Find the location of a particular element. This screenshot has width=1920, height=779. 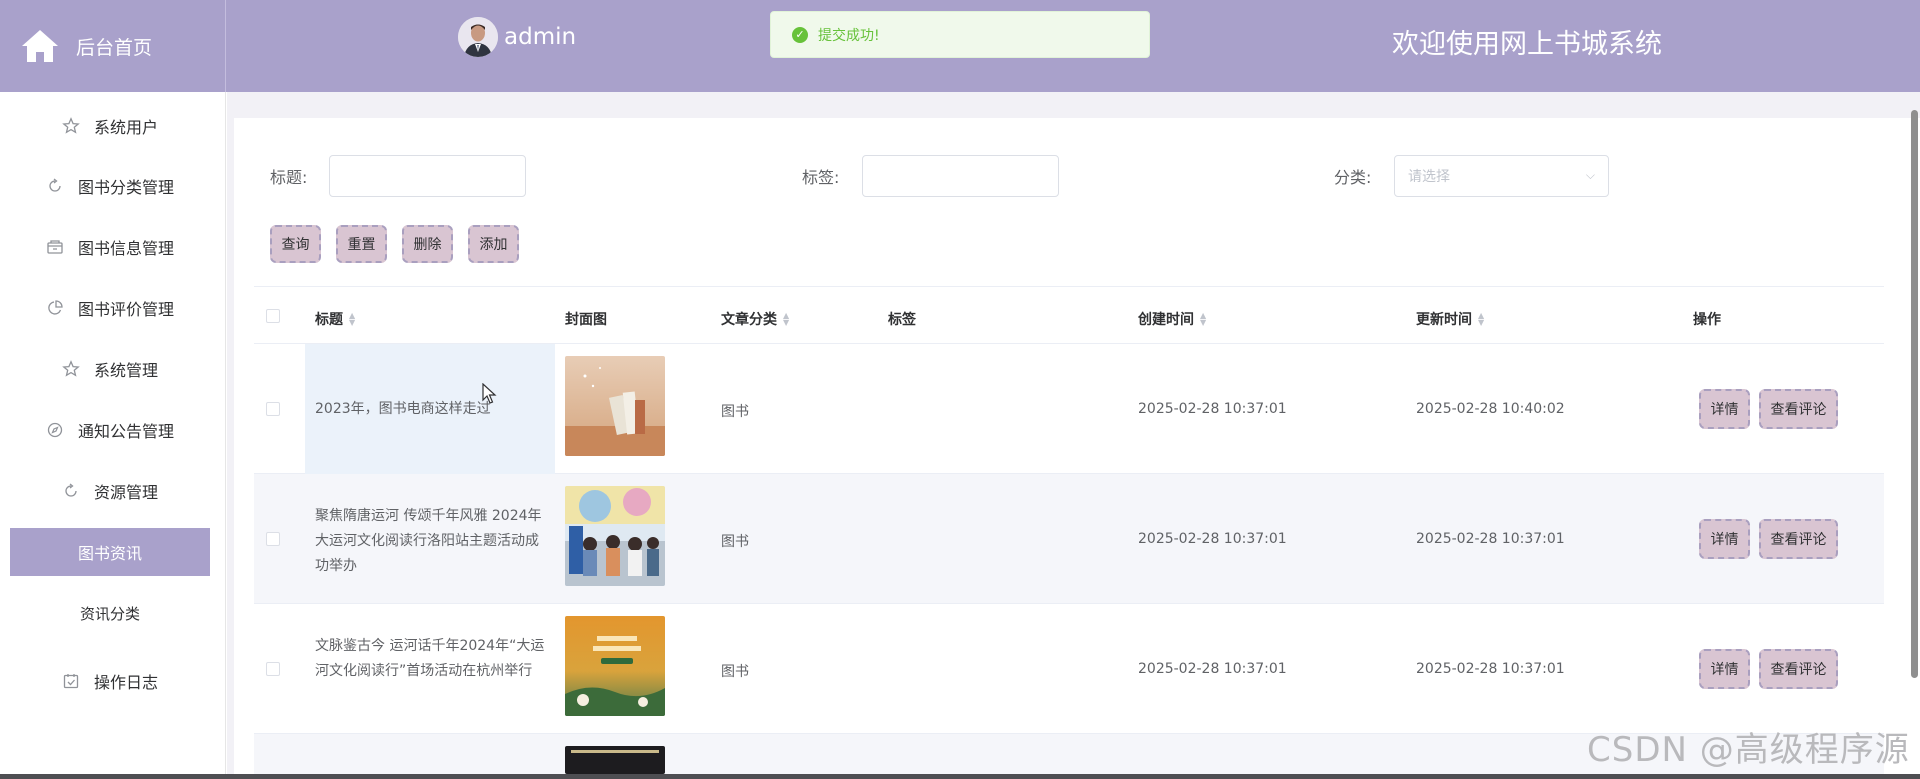

reset-button: 重置 is located at coordinates (361, 244).